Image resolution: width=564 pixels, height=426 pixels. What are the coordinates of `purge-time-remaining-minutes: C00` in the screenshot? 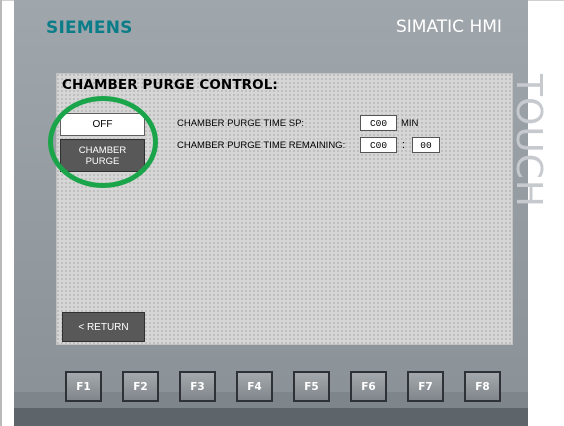 It's located at (378, 145).